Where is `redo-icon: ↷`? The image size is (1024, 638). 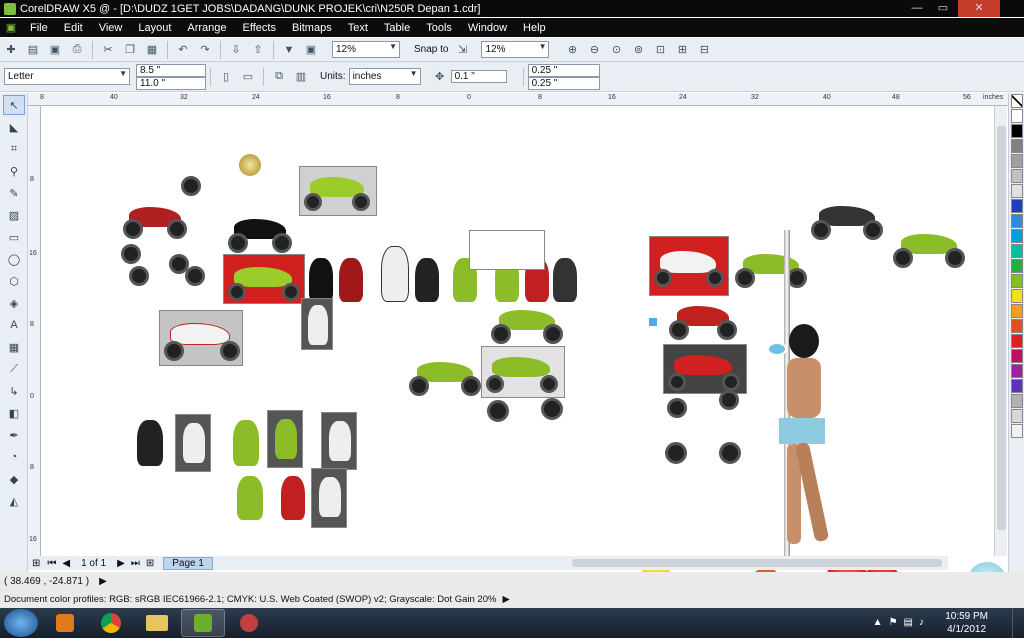 redo-icon: ↷ is located at coordinates (205, 50).